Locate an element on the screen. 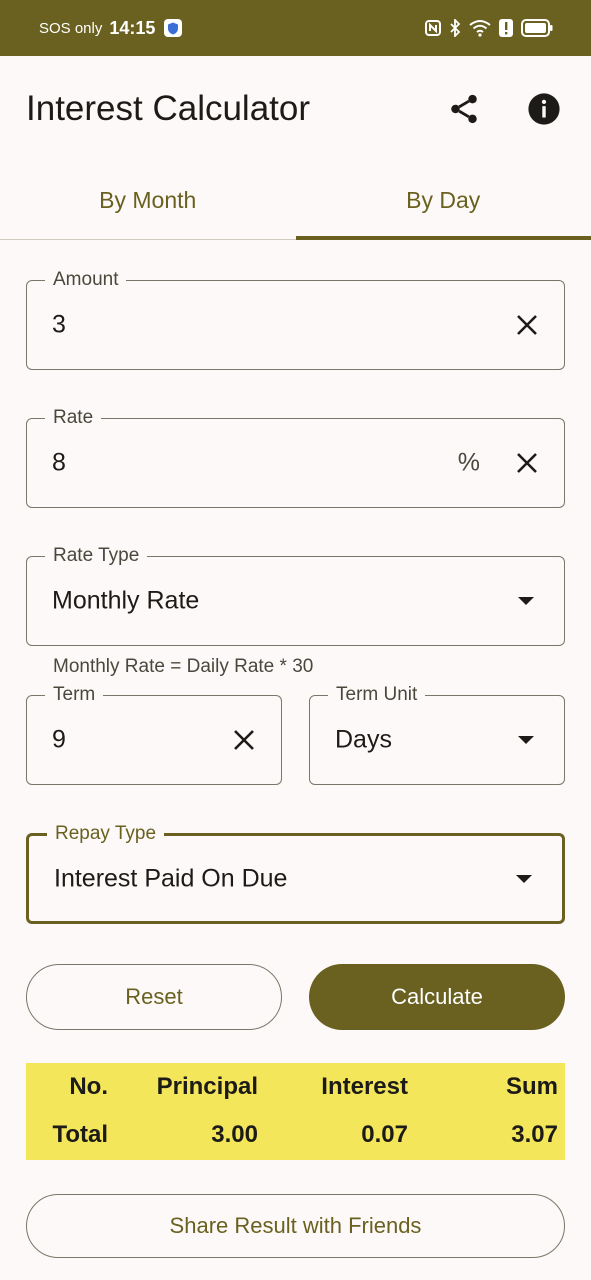  total-sum: 3.07 is located at coordinates (534, 1134).